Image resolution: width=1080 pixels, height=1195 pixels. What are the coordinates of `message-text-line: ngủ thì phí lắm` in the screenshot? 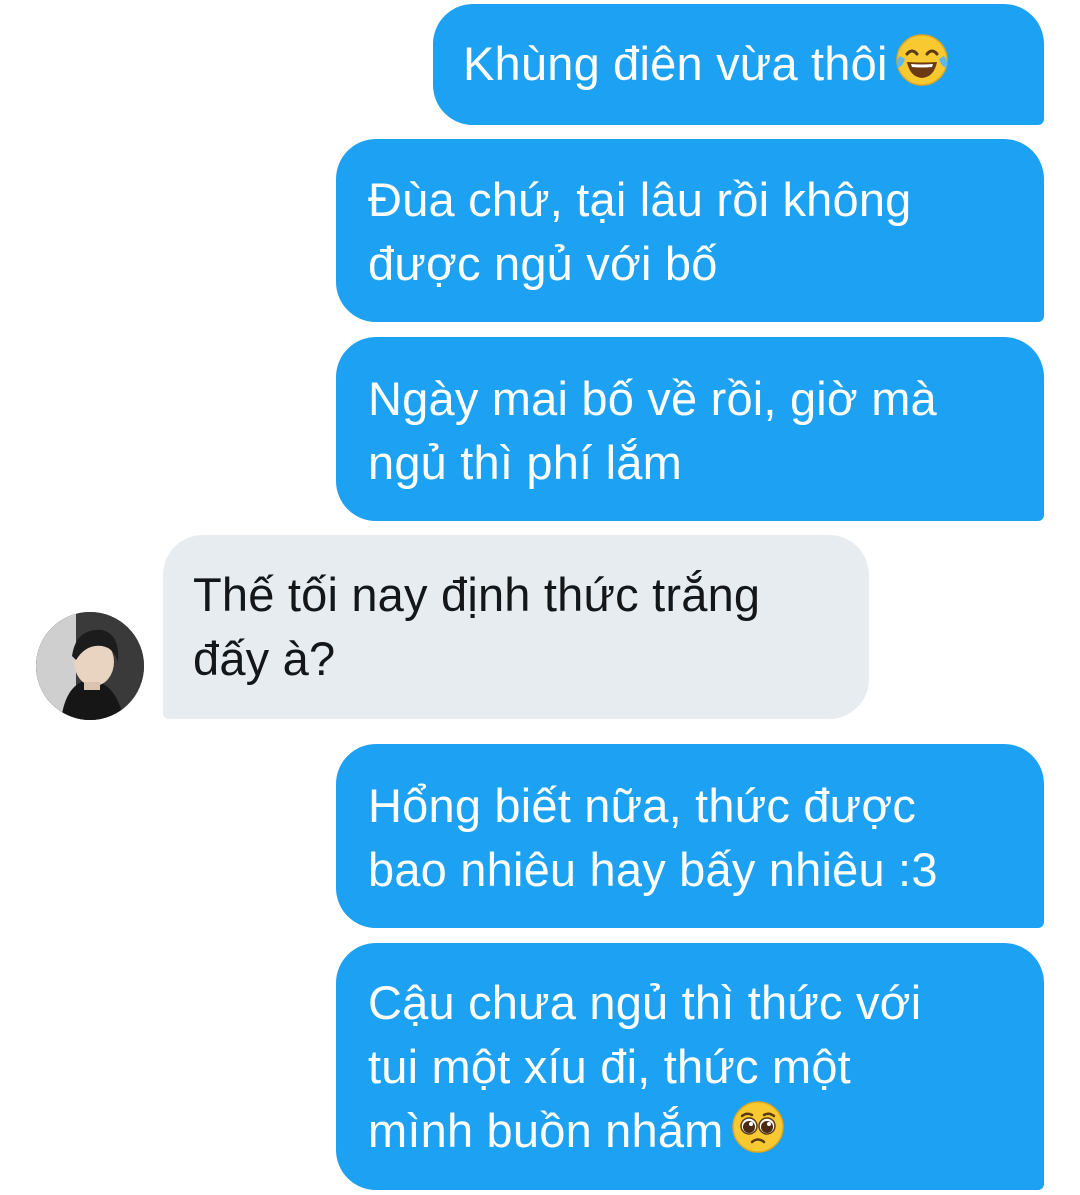 It's located at (525, 462).